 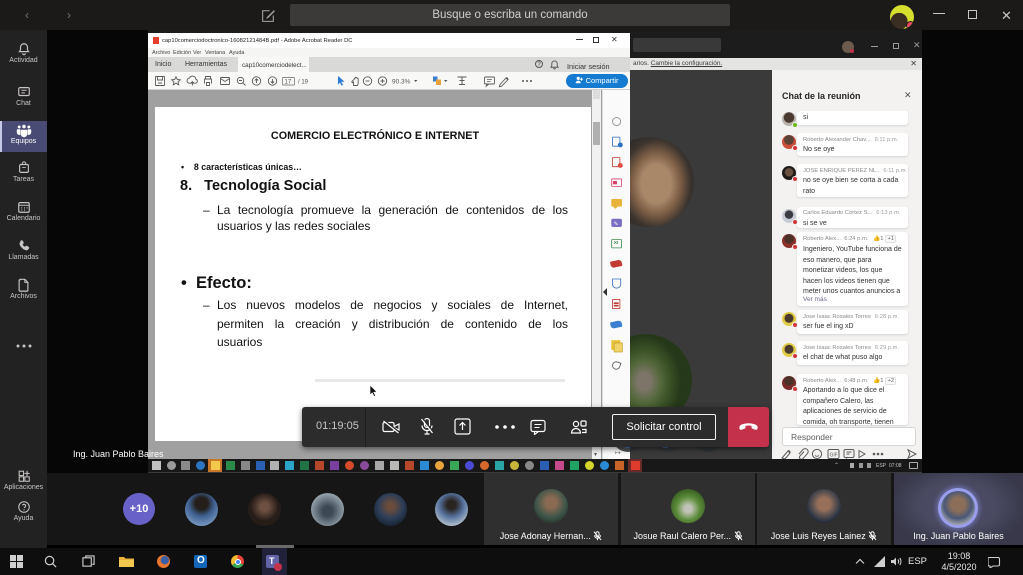 I want to click on svg-text: 90.3%, so click(x=401, y=82).